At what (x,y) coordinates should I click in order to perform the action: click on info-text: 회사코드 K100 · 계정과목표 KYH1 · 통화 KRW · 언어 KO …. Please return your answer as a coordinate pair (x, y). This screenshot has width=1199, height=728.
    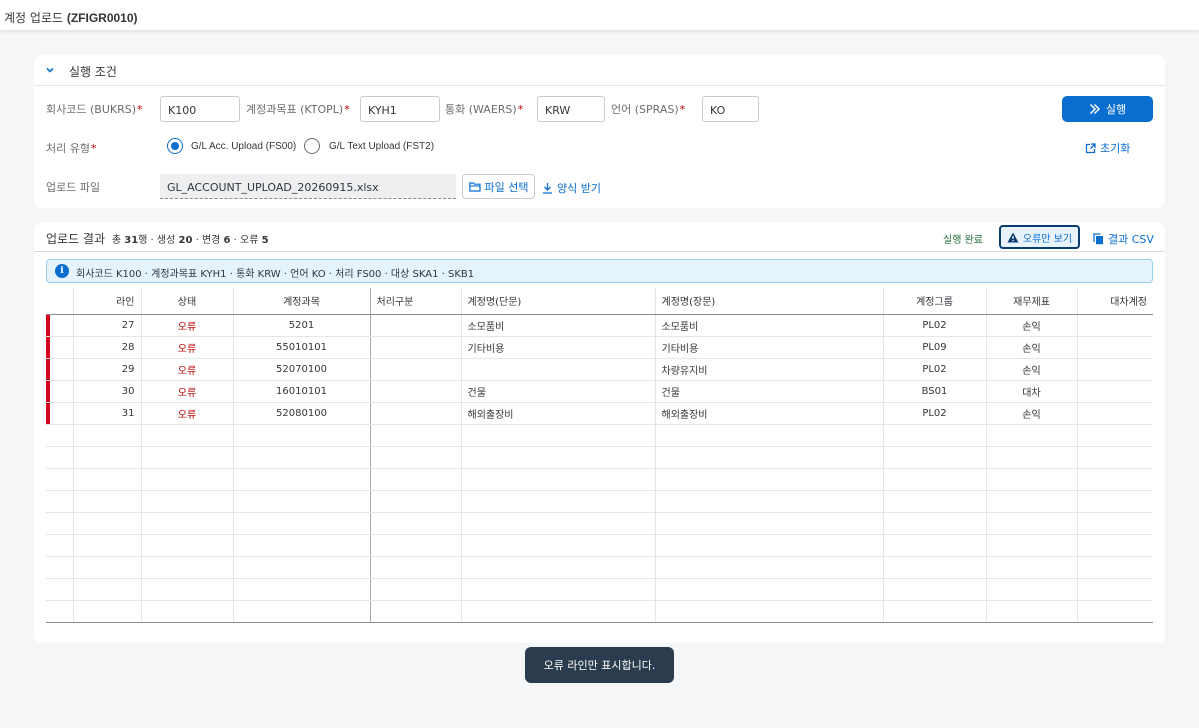
    Looking at the image, I should click on (275, 274).